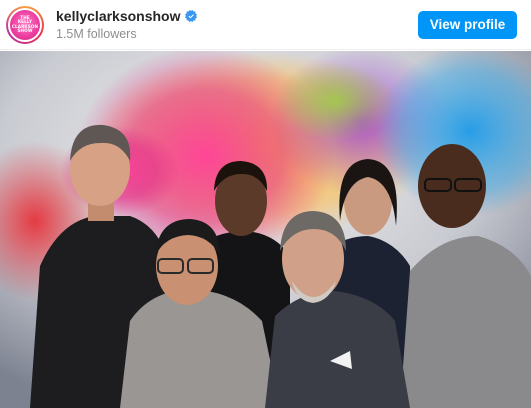 This screenshot has width=531, height=408. Describe the element at coordinates (237, 24) in the screenshot. I see `account-info: kellyclarksonshow 1.5M followers` at that location.